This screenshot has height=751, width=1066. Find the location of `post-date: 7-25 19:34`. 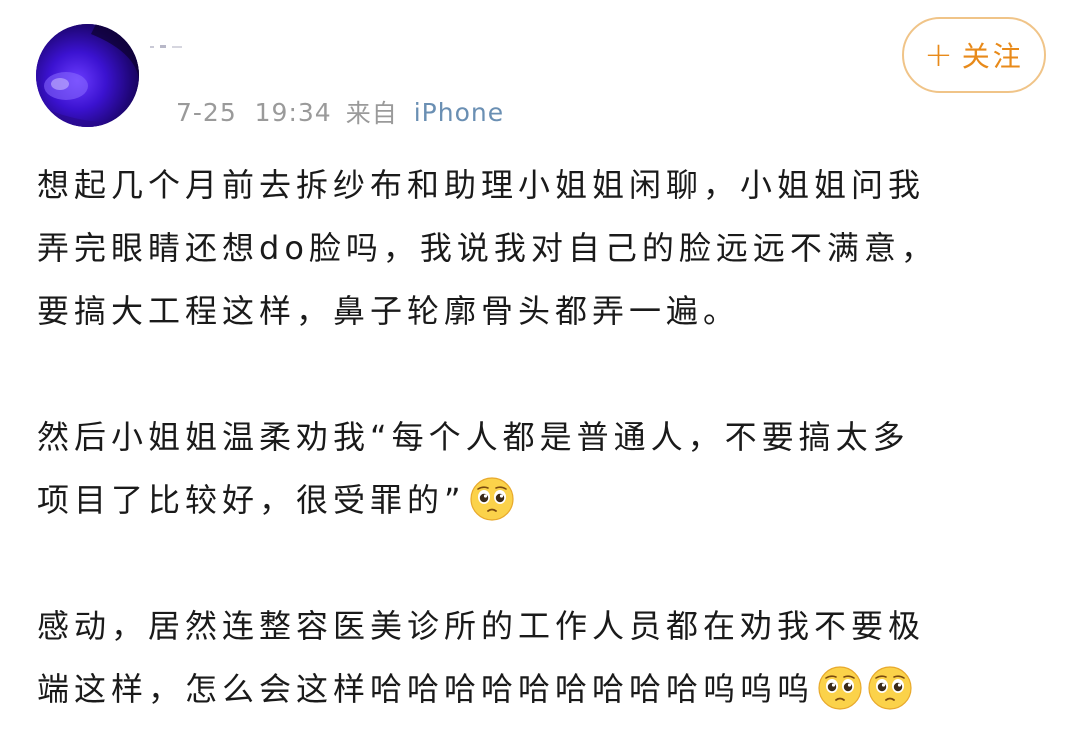

post-date: 7-25 19:34 is located at coordinates (254, 112).